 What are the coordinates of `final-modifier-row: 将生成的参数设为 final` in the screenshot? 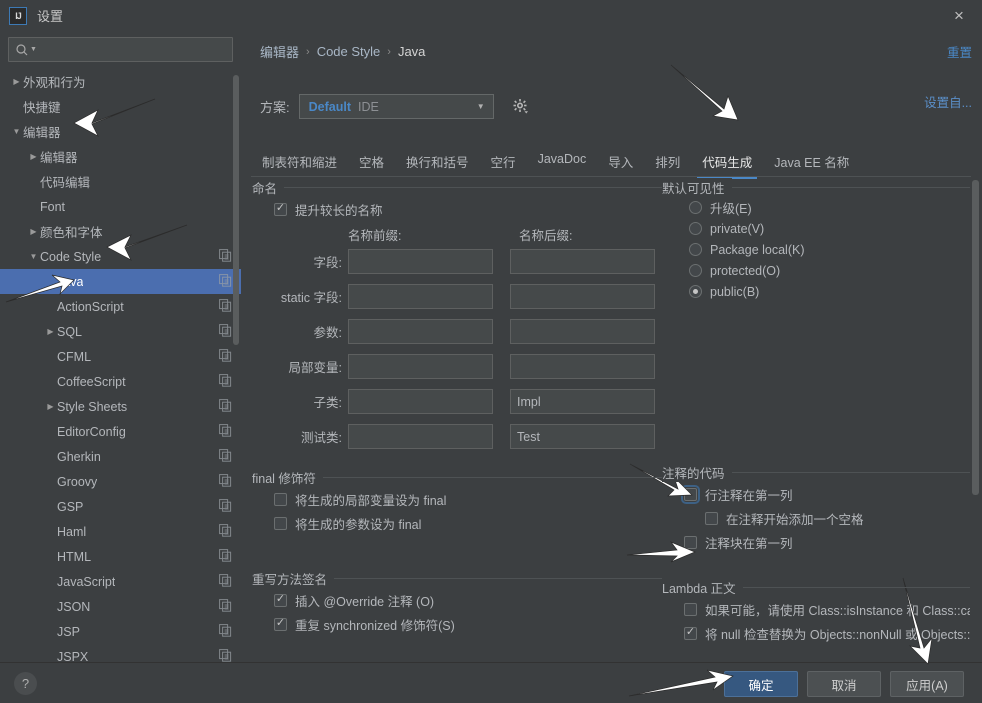 It's located at (457, 523).